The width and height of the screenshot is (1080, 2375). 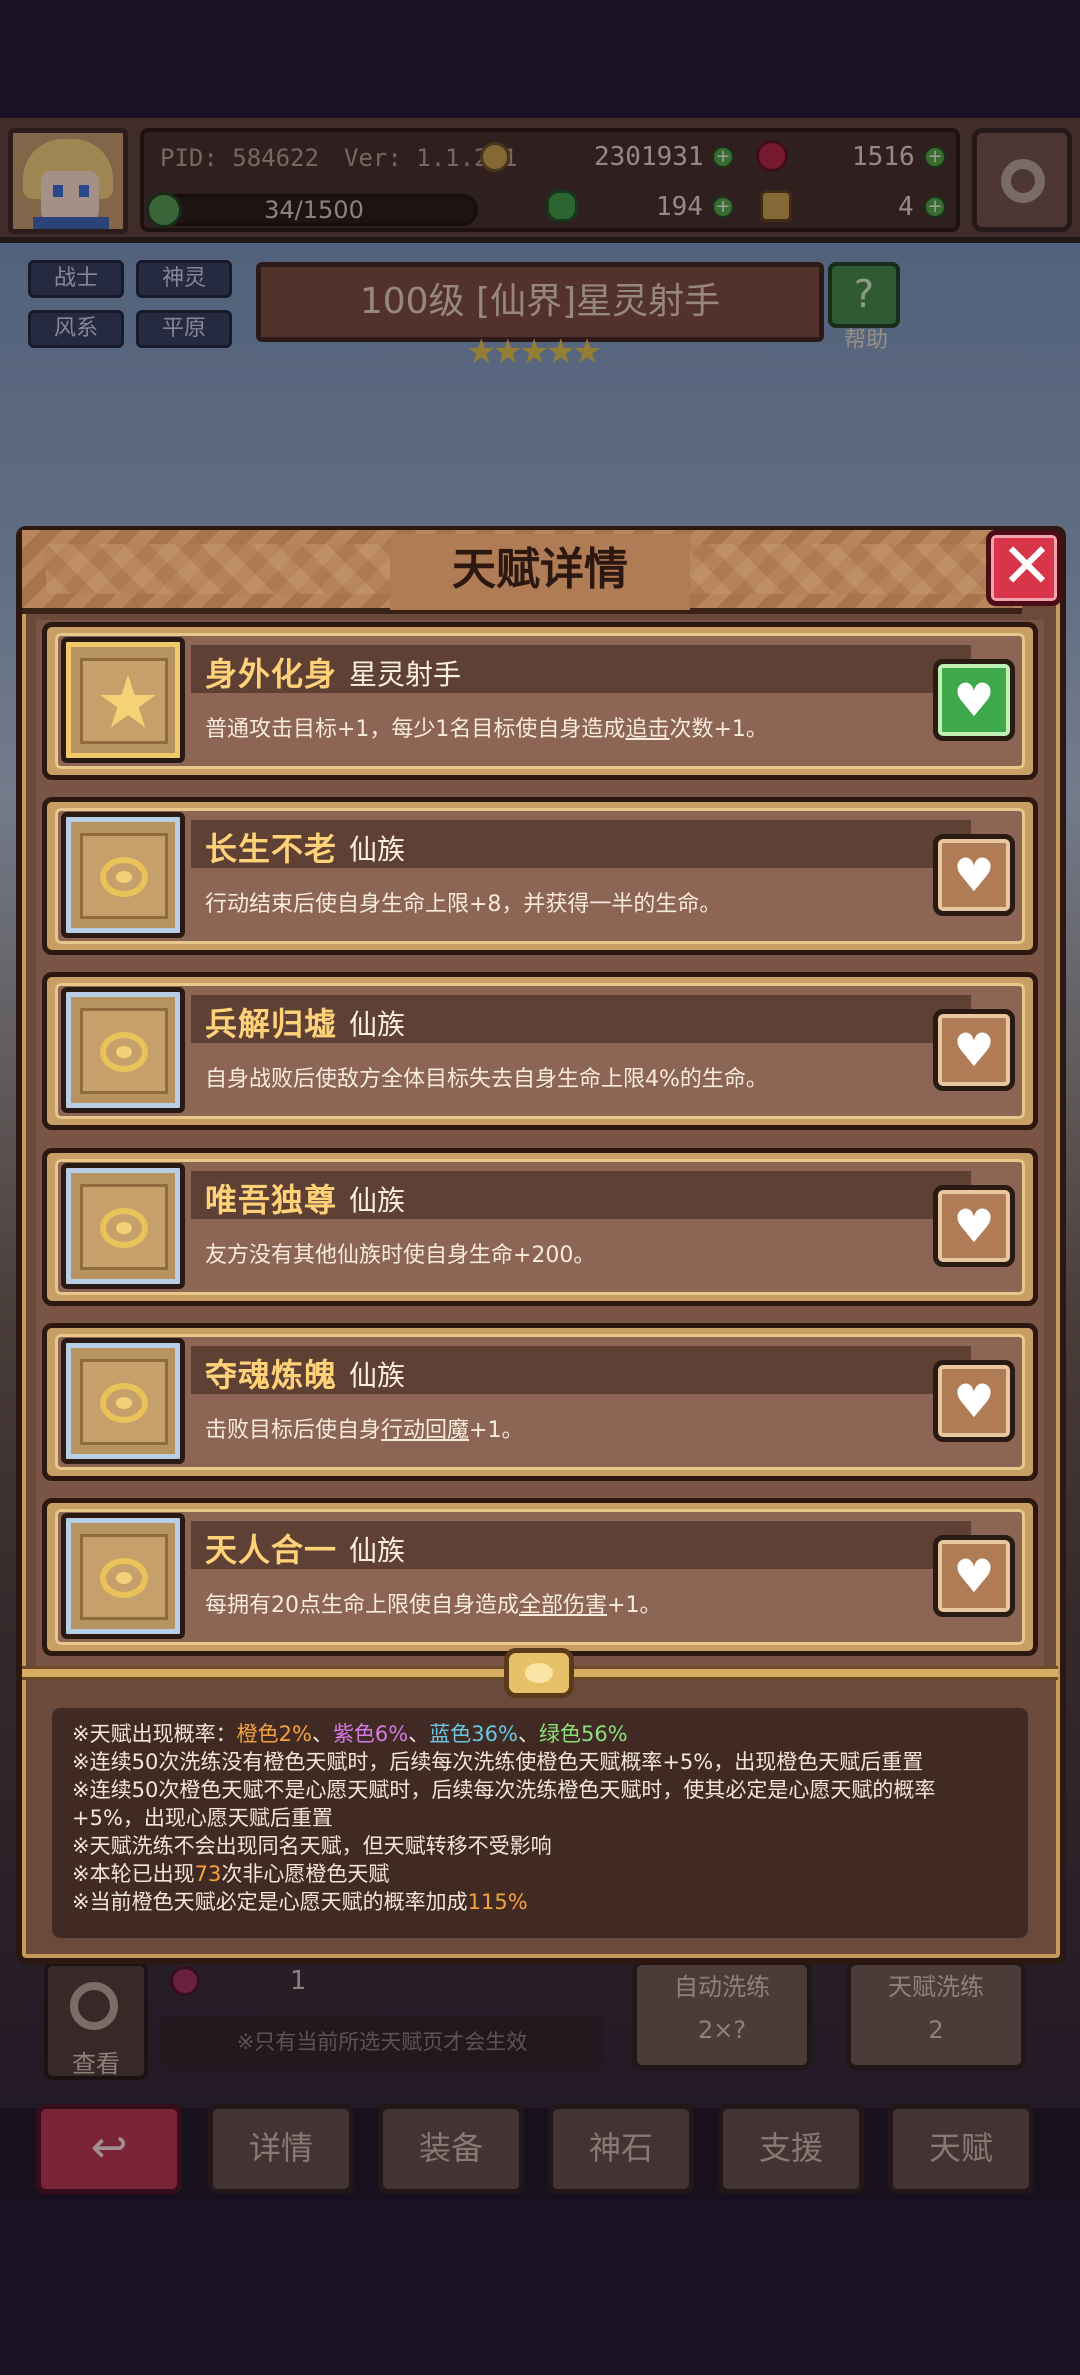 What do you see at coordinates (271, 1024) in the screenshot?
I see `talent-name: 兵解归墟` at bounding box center [271, 1024].